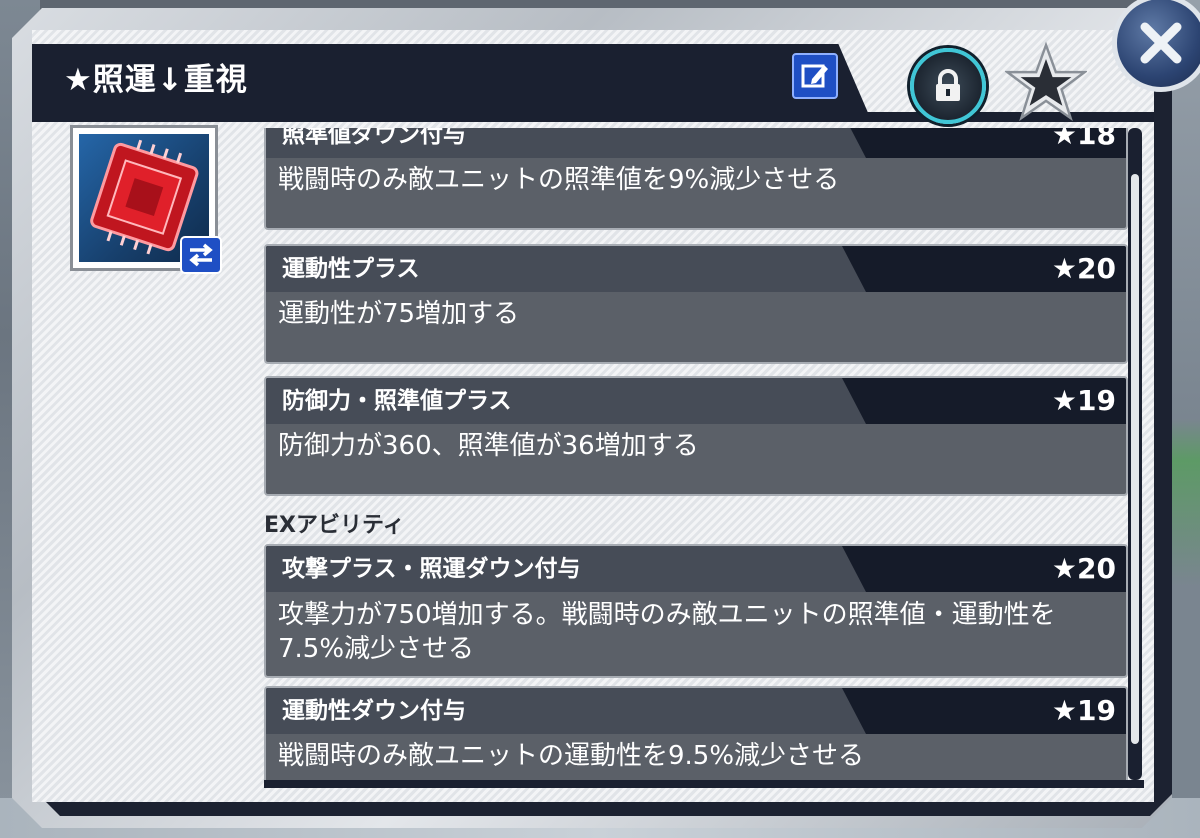  Describe the element at coordinates (696, 401) in the screenshot. I see `ability-card-header: 防御力・照準値プラス ★19` at that location.